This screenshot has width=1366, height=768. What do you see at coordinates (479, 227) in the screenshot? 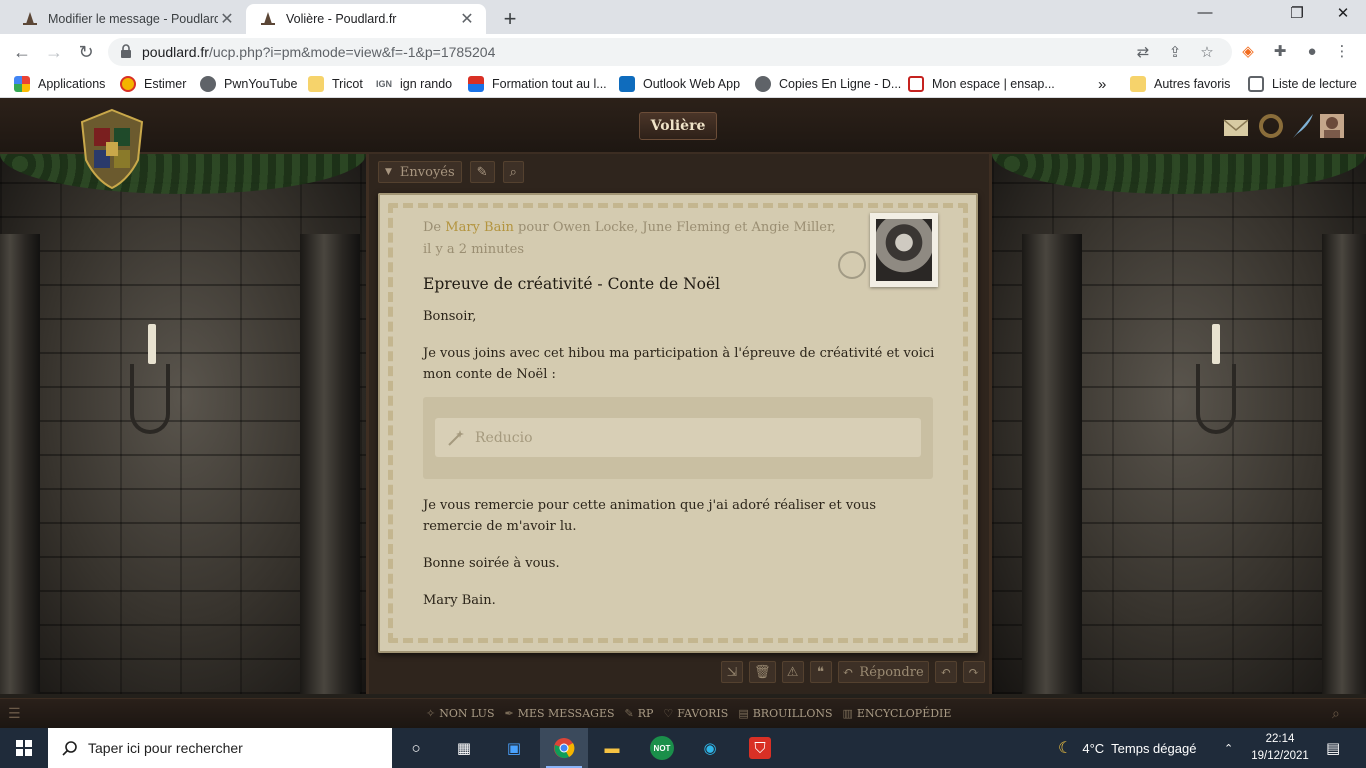
I see `author-link: Mary Bain` at bounding box center [479, 227].